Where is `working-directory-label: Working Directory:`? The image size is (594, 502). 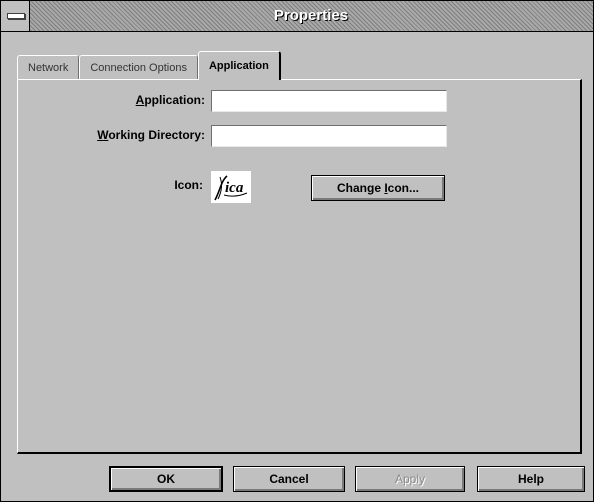
working-directory-label: Working Directory: is located at coordinates (151, 135).